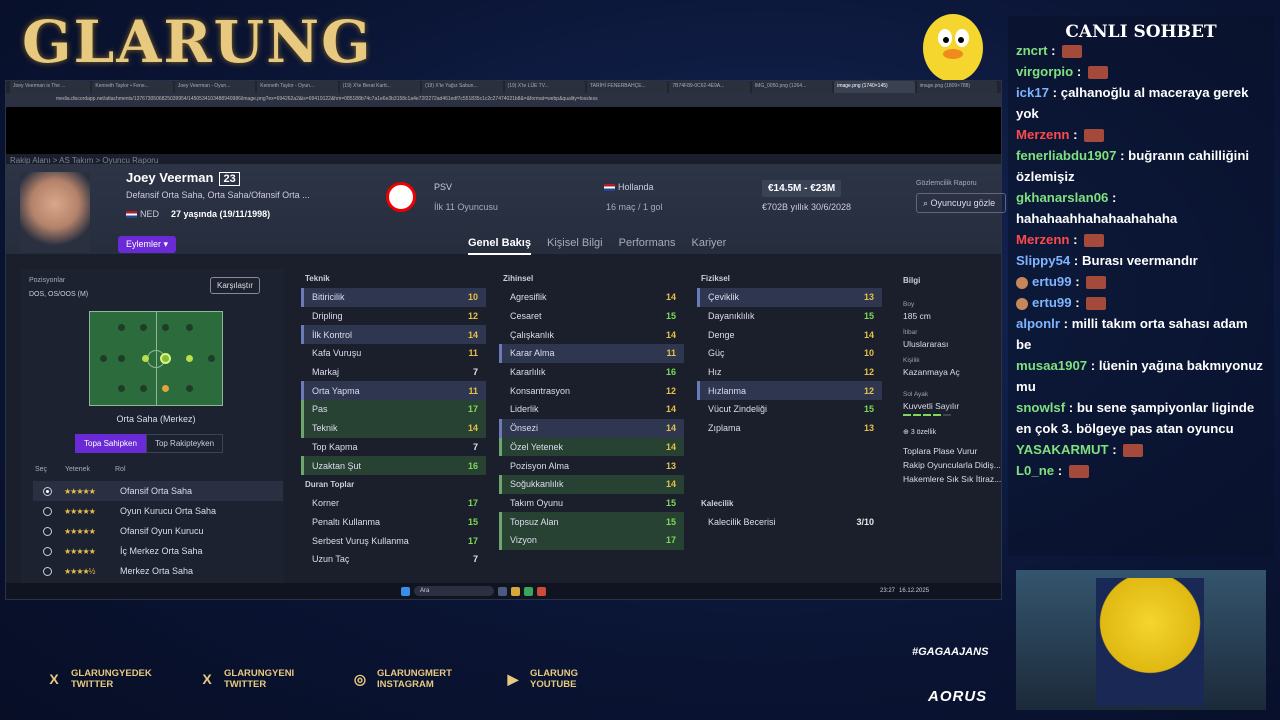 The width and height of the screenshot is (1280, 720). Describe the element at coordinates (158, 511) in the screenshot. I see `role-row: ★★★★★ Oyun Kurucu Orta Saha` at that location.